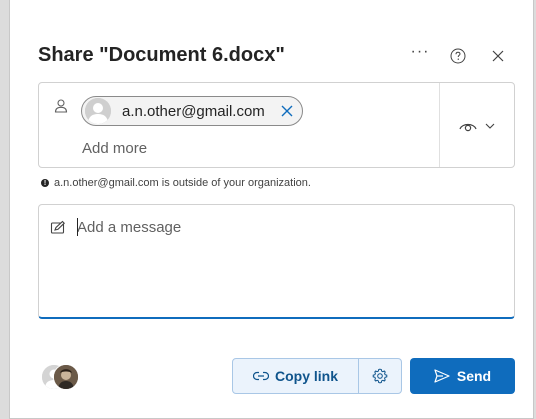 The image size is (536, 419). I want to click on dismiss-icon, so click(287, 111).